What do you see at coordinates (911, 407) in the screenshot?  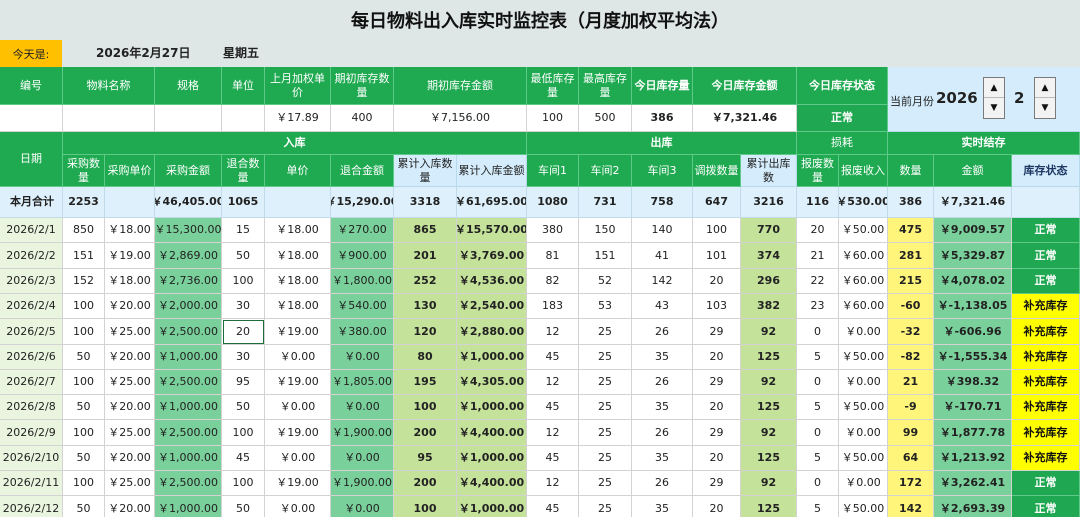 I see `cell-stock-qty: -9` at bounding box center [911, 407].